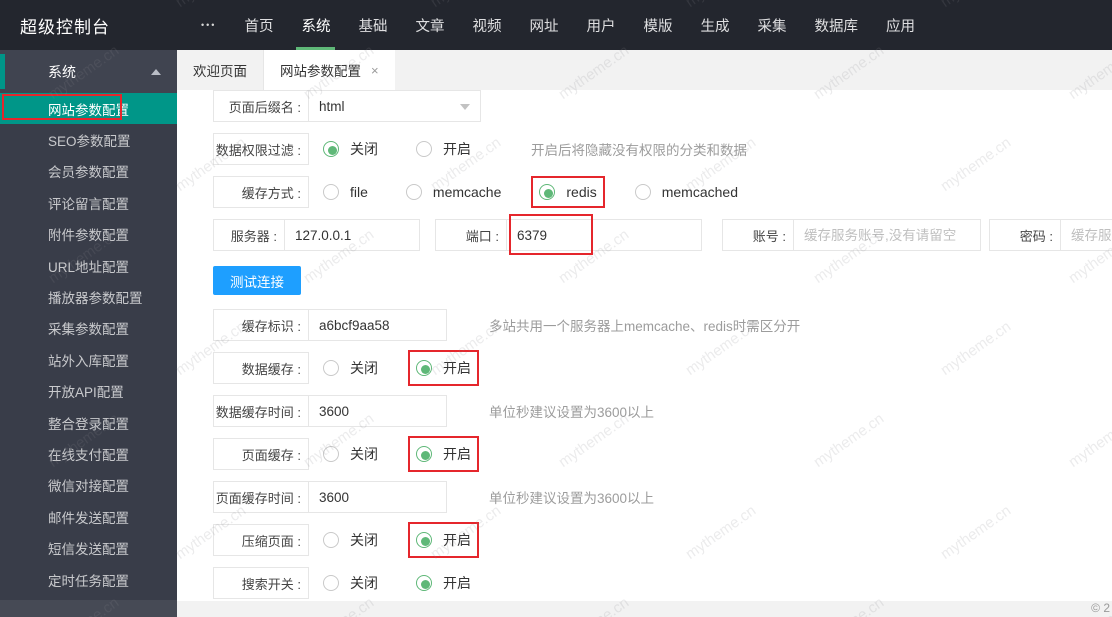 This screenshot has height=617, width=1112. I want to click on sidebar-group-label: 系统, so click(62, 71).